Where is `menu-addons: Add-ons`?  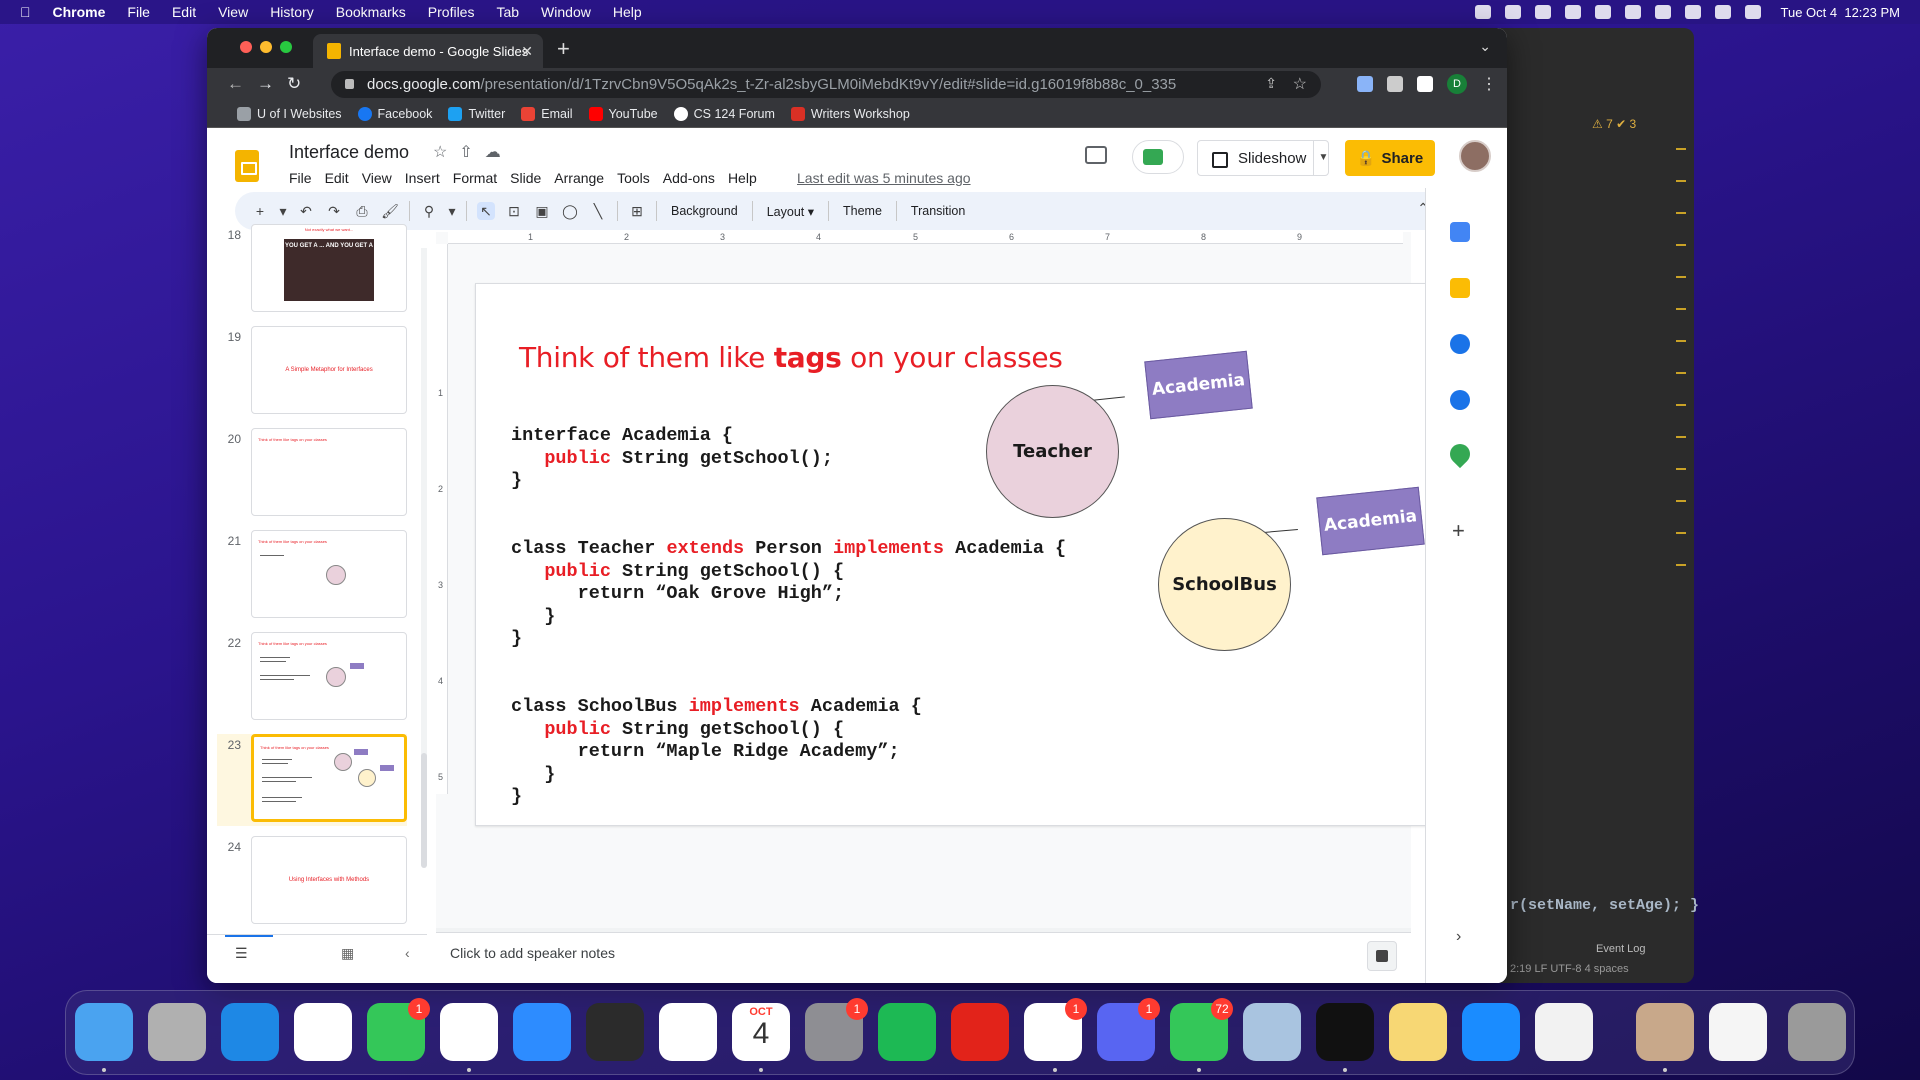
menu-addons: Add-ons is located at coordinates (689, 178).